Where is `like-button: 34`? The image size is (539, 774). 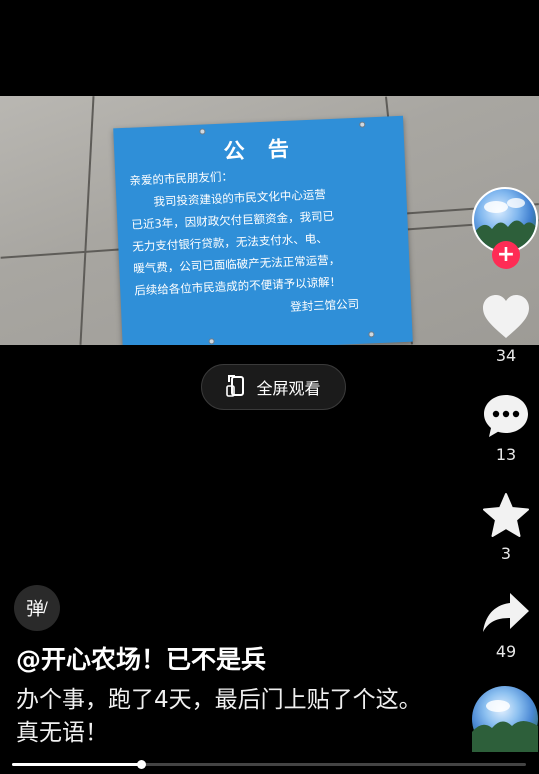
like-button: 34 is located at coordinates (506, 329).